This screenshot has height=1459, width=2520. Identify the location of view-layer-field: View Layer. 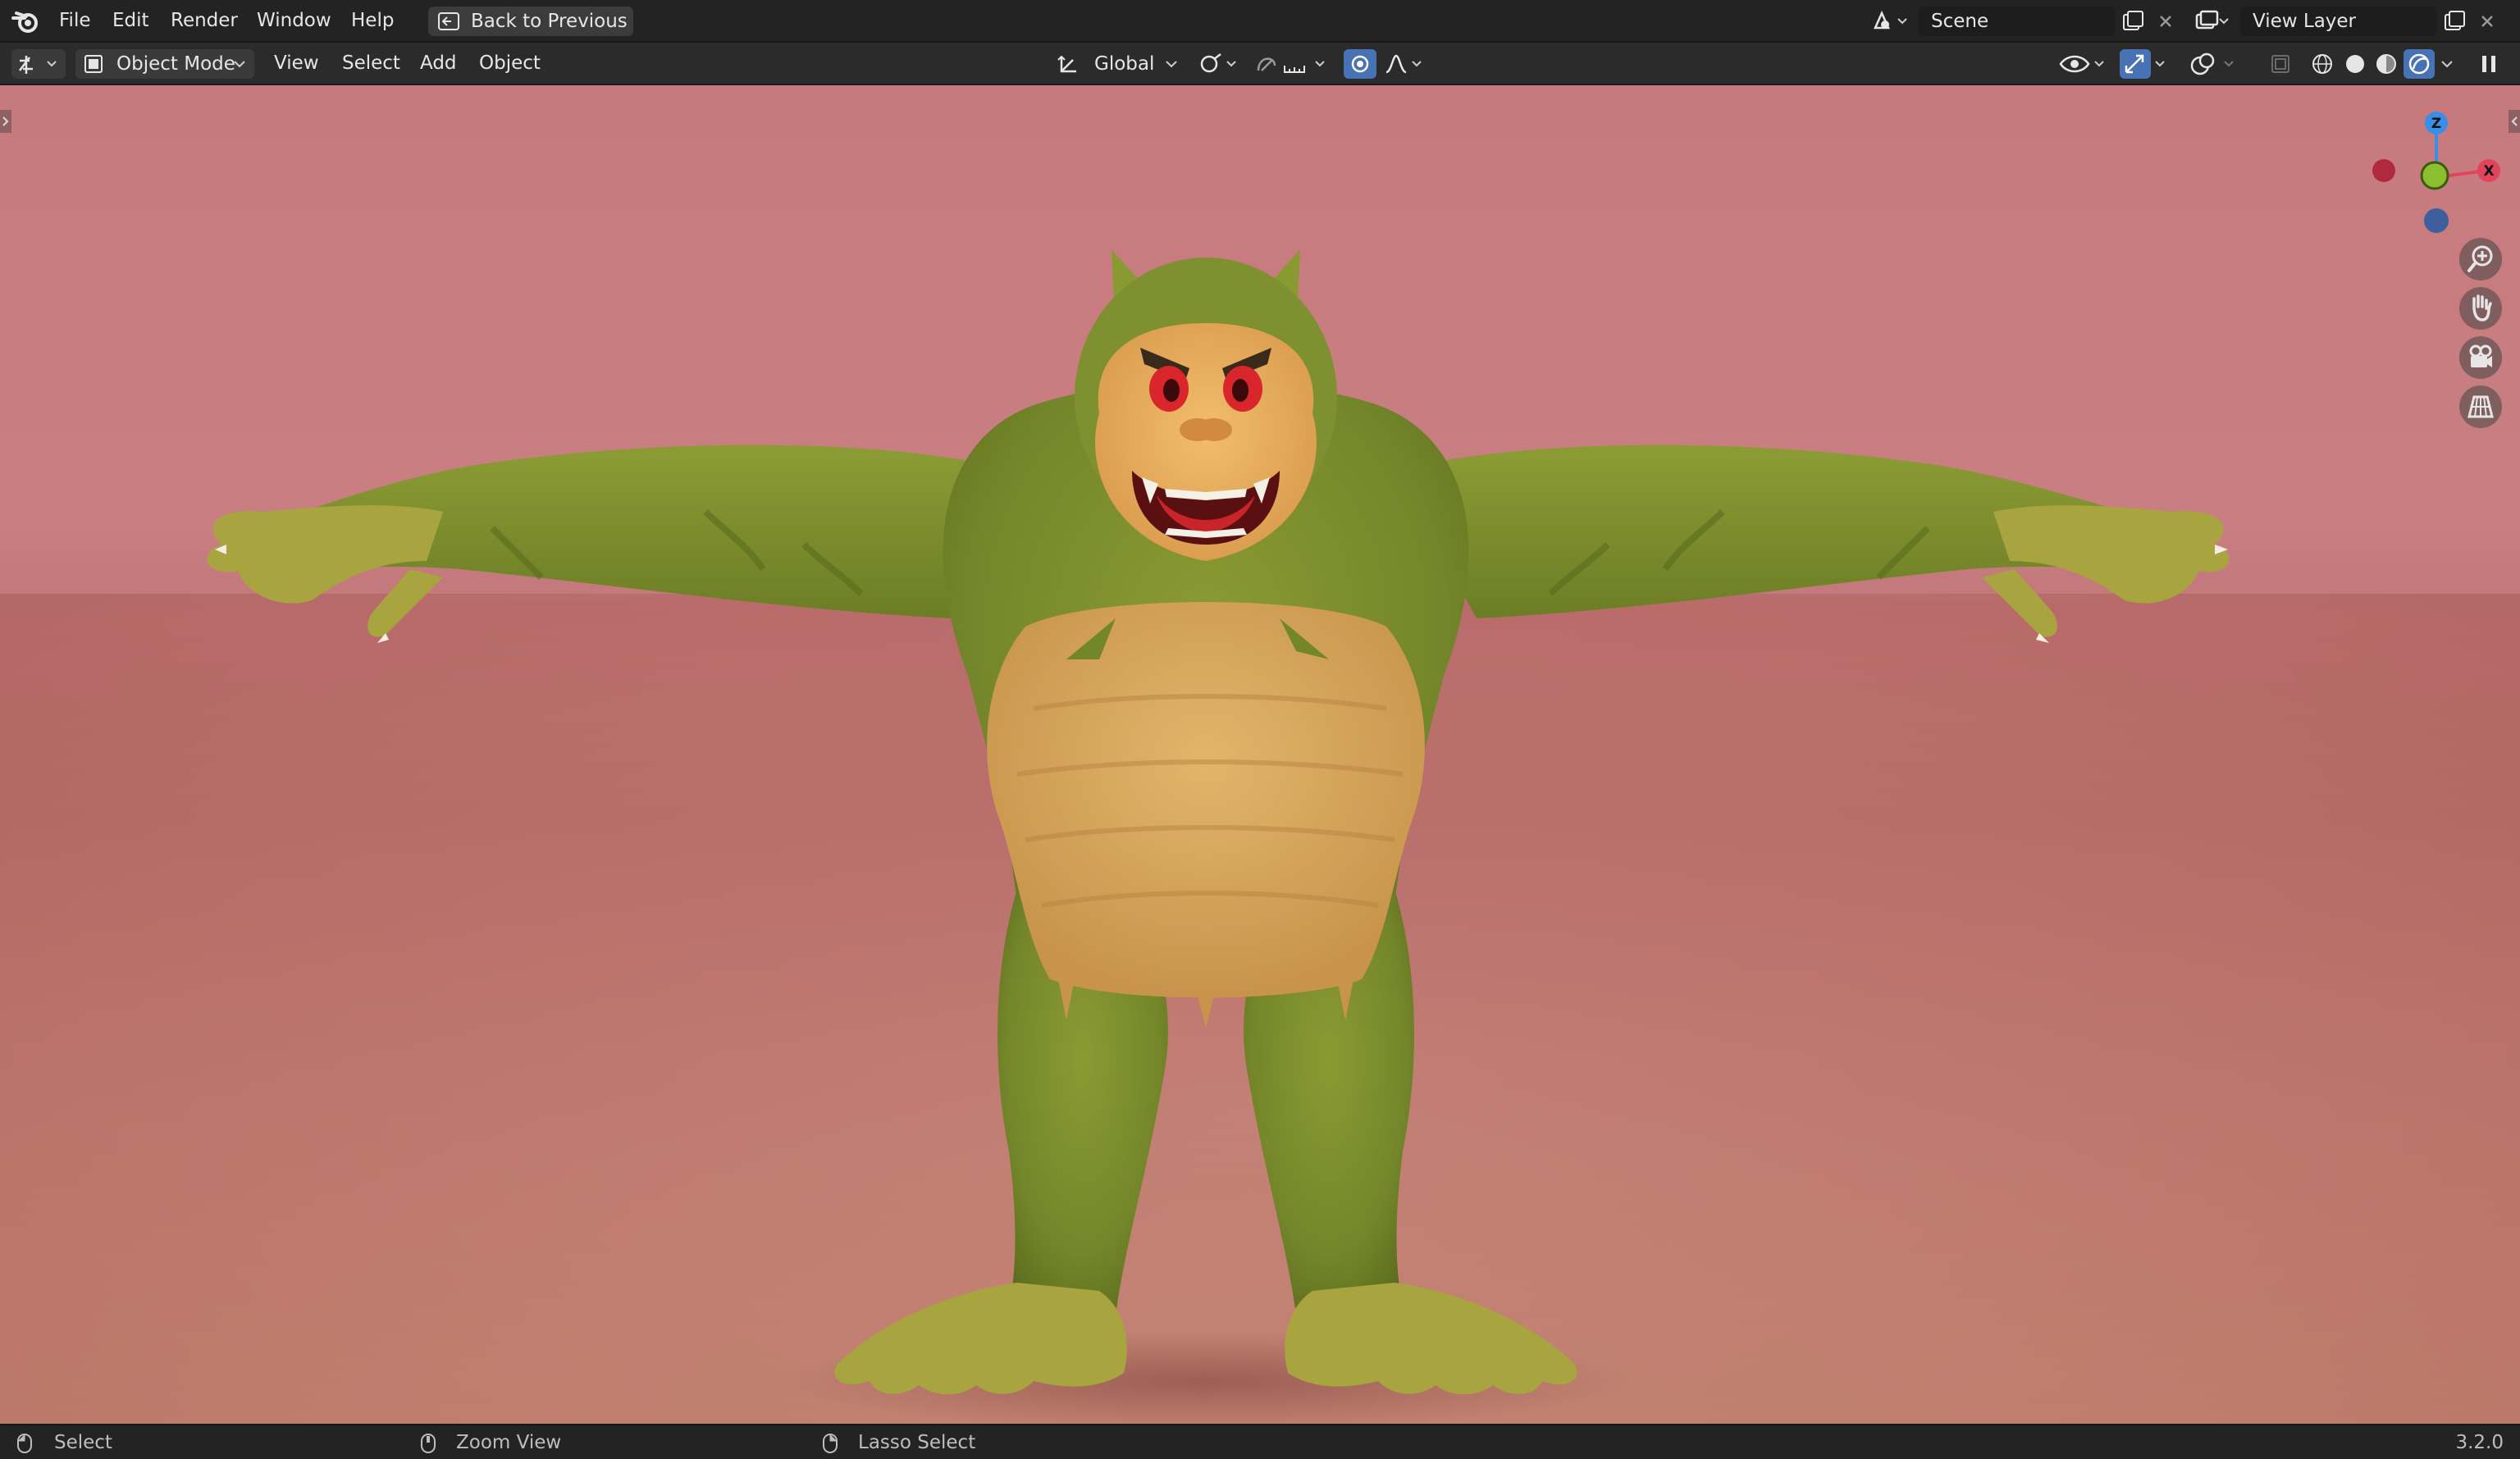
(2337, 21).